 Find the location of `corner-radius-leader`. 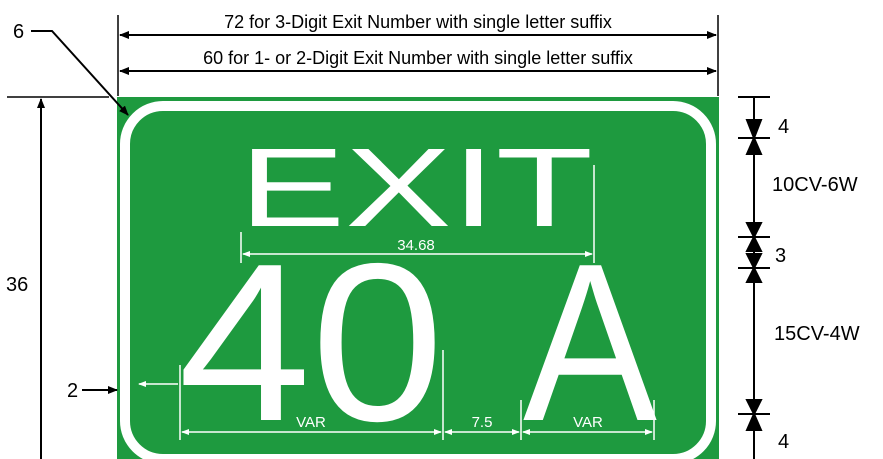

corner-radius-leader is located at coordinates (80, 73).